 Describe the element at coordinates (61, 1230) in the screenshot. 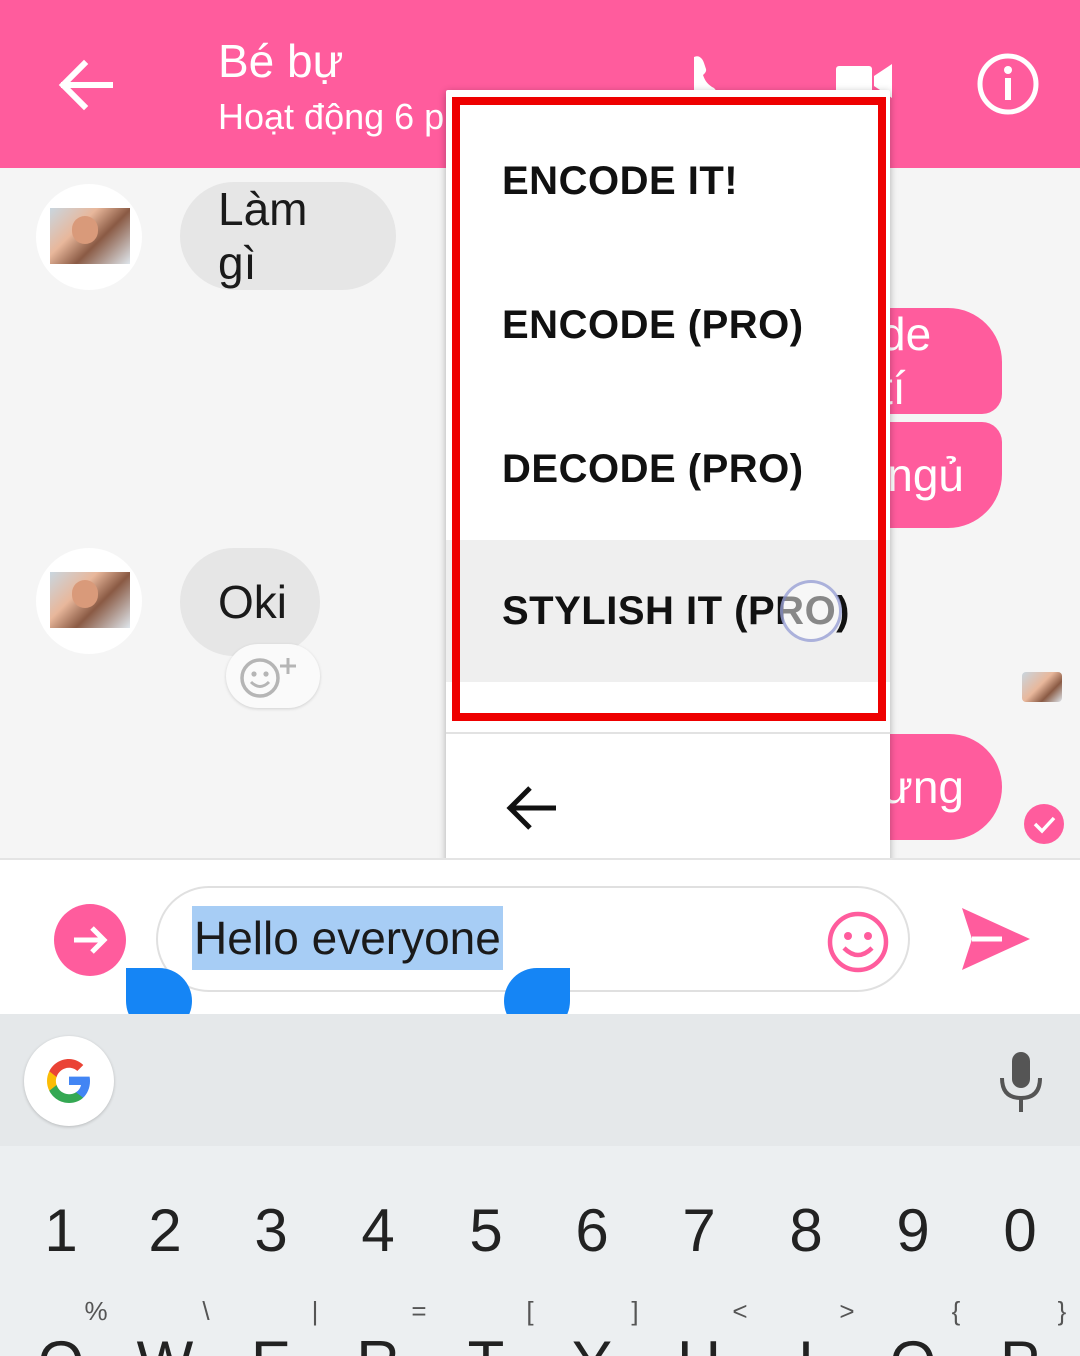

I see `key-1: 1` at that location.